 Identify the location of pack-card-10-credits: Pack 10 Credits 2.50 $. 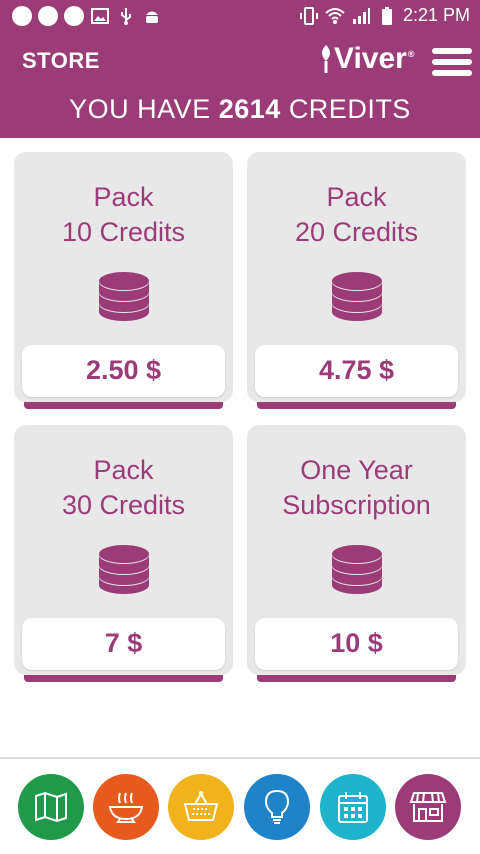
(123, 280).